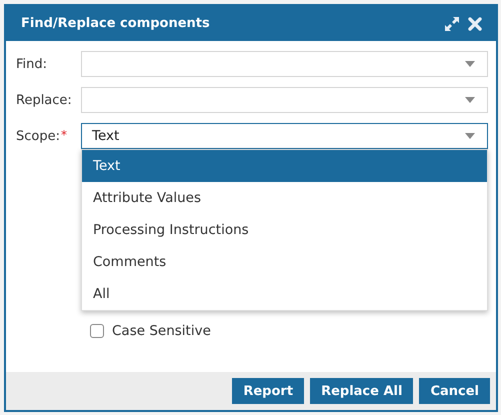  Describe the element at coordinates (97, 331) in the screenshot. I see `checkbox` at that location.